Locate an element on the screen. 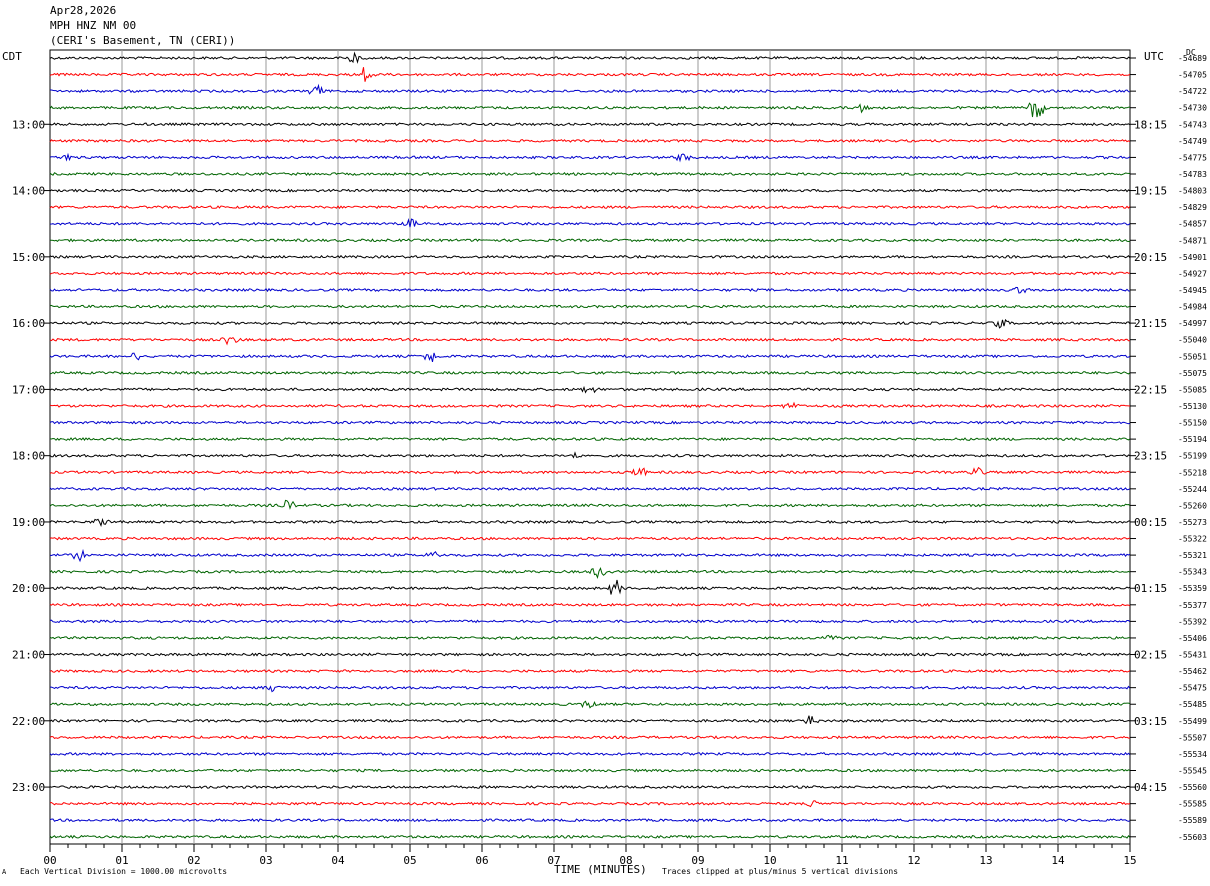 This screenshot has width=1210, height=886. right-hour-label: 02:15 is located at coordinates (1150, 655).